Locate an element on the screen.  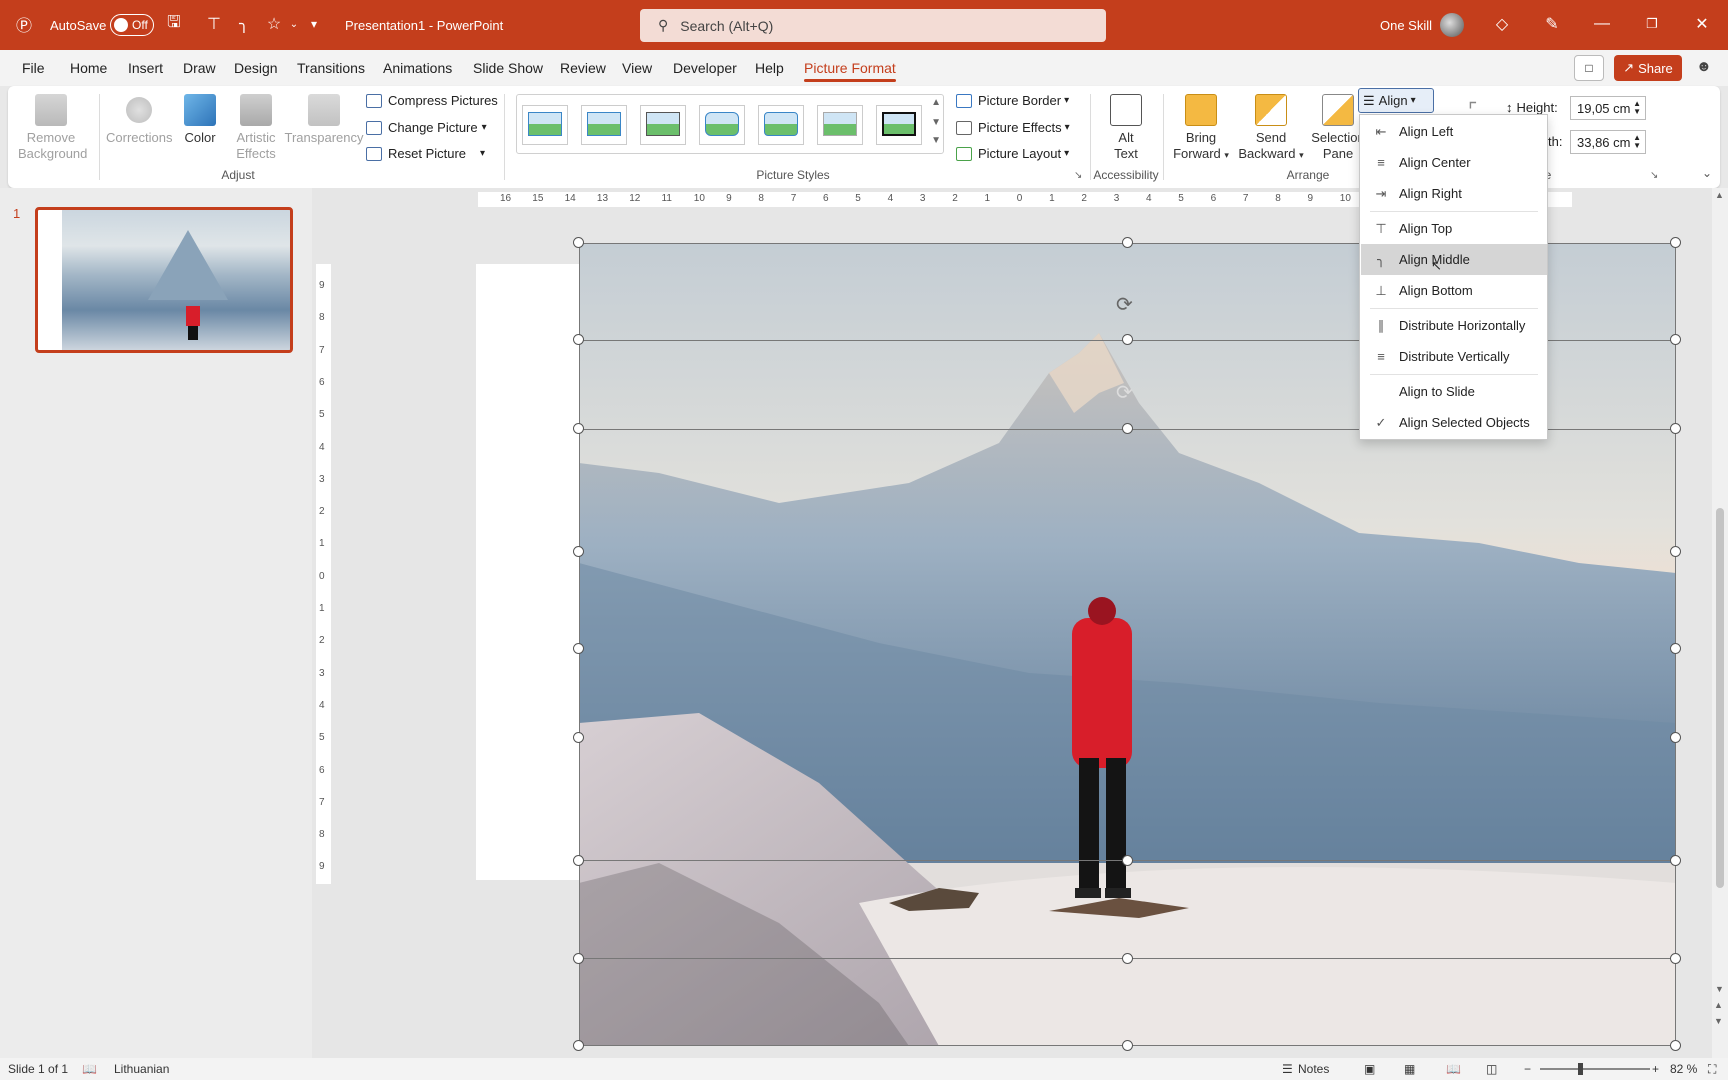
reading-view-icon: 📖 is located at coordinates (1453, 1069).